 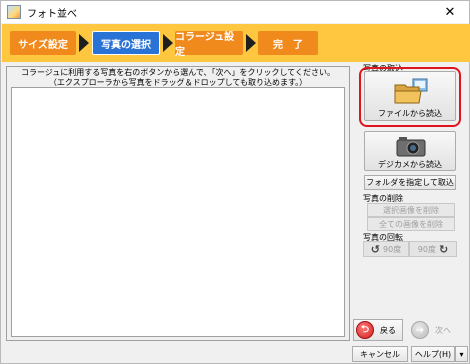 What do you see at coordinates (209, 44) in the screenshot?
I see `step-collage-settings: コラージュ設定` at bounding box center [209, 44].